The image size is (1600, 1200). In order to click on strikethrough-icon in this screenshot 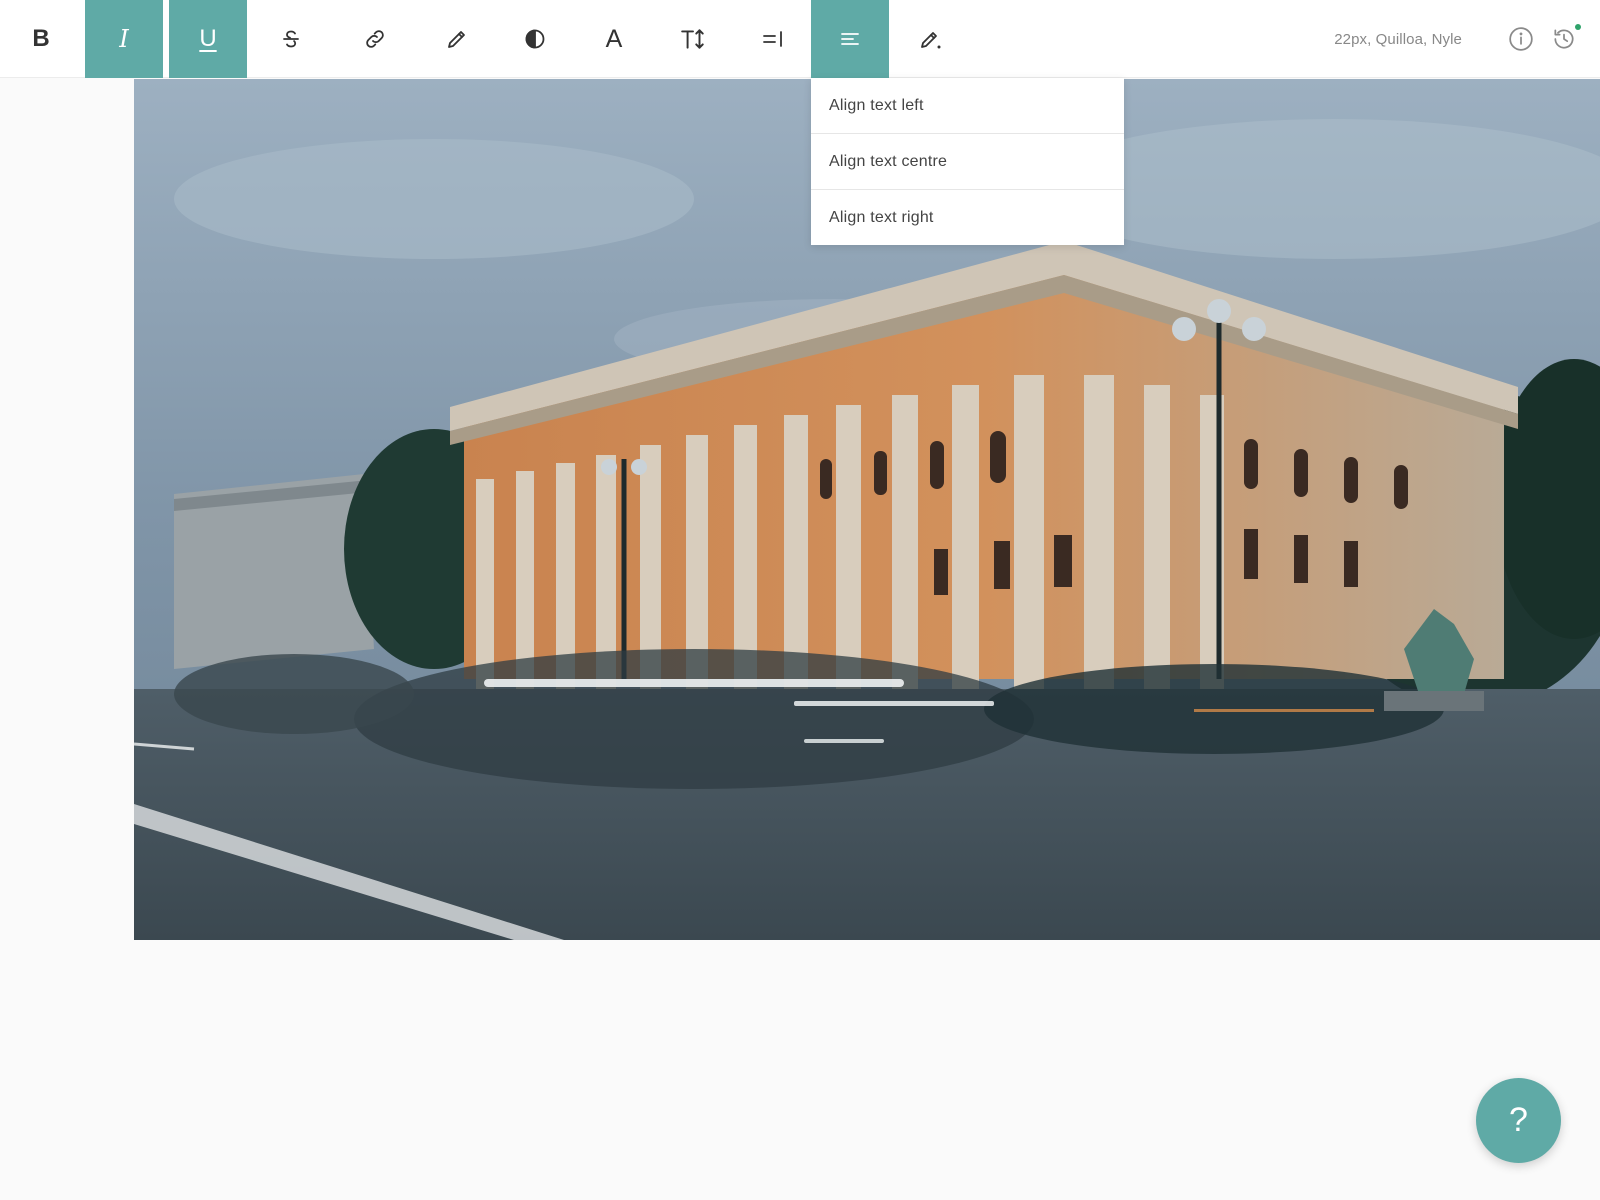, I will do `click(291, 39)`.